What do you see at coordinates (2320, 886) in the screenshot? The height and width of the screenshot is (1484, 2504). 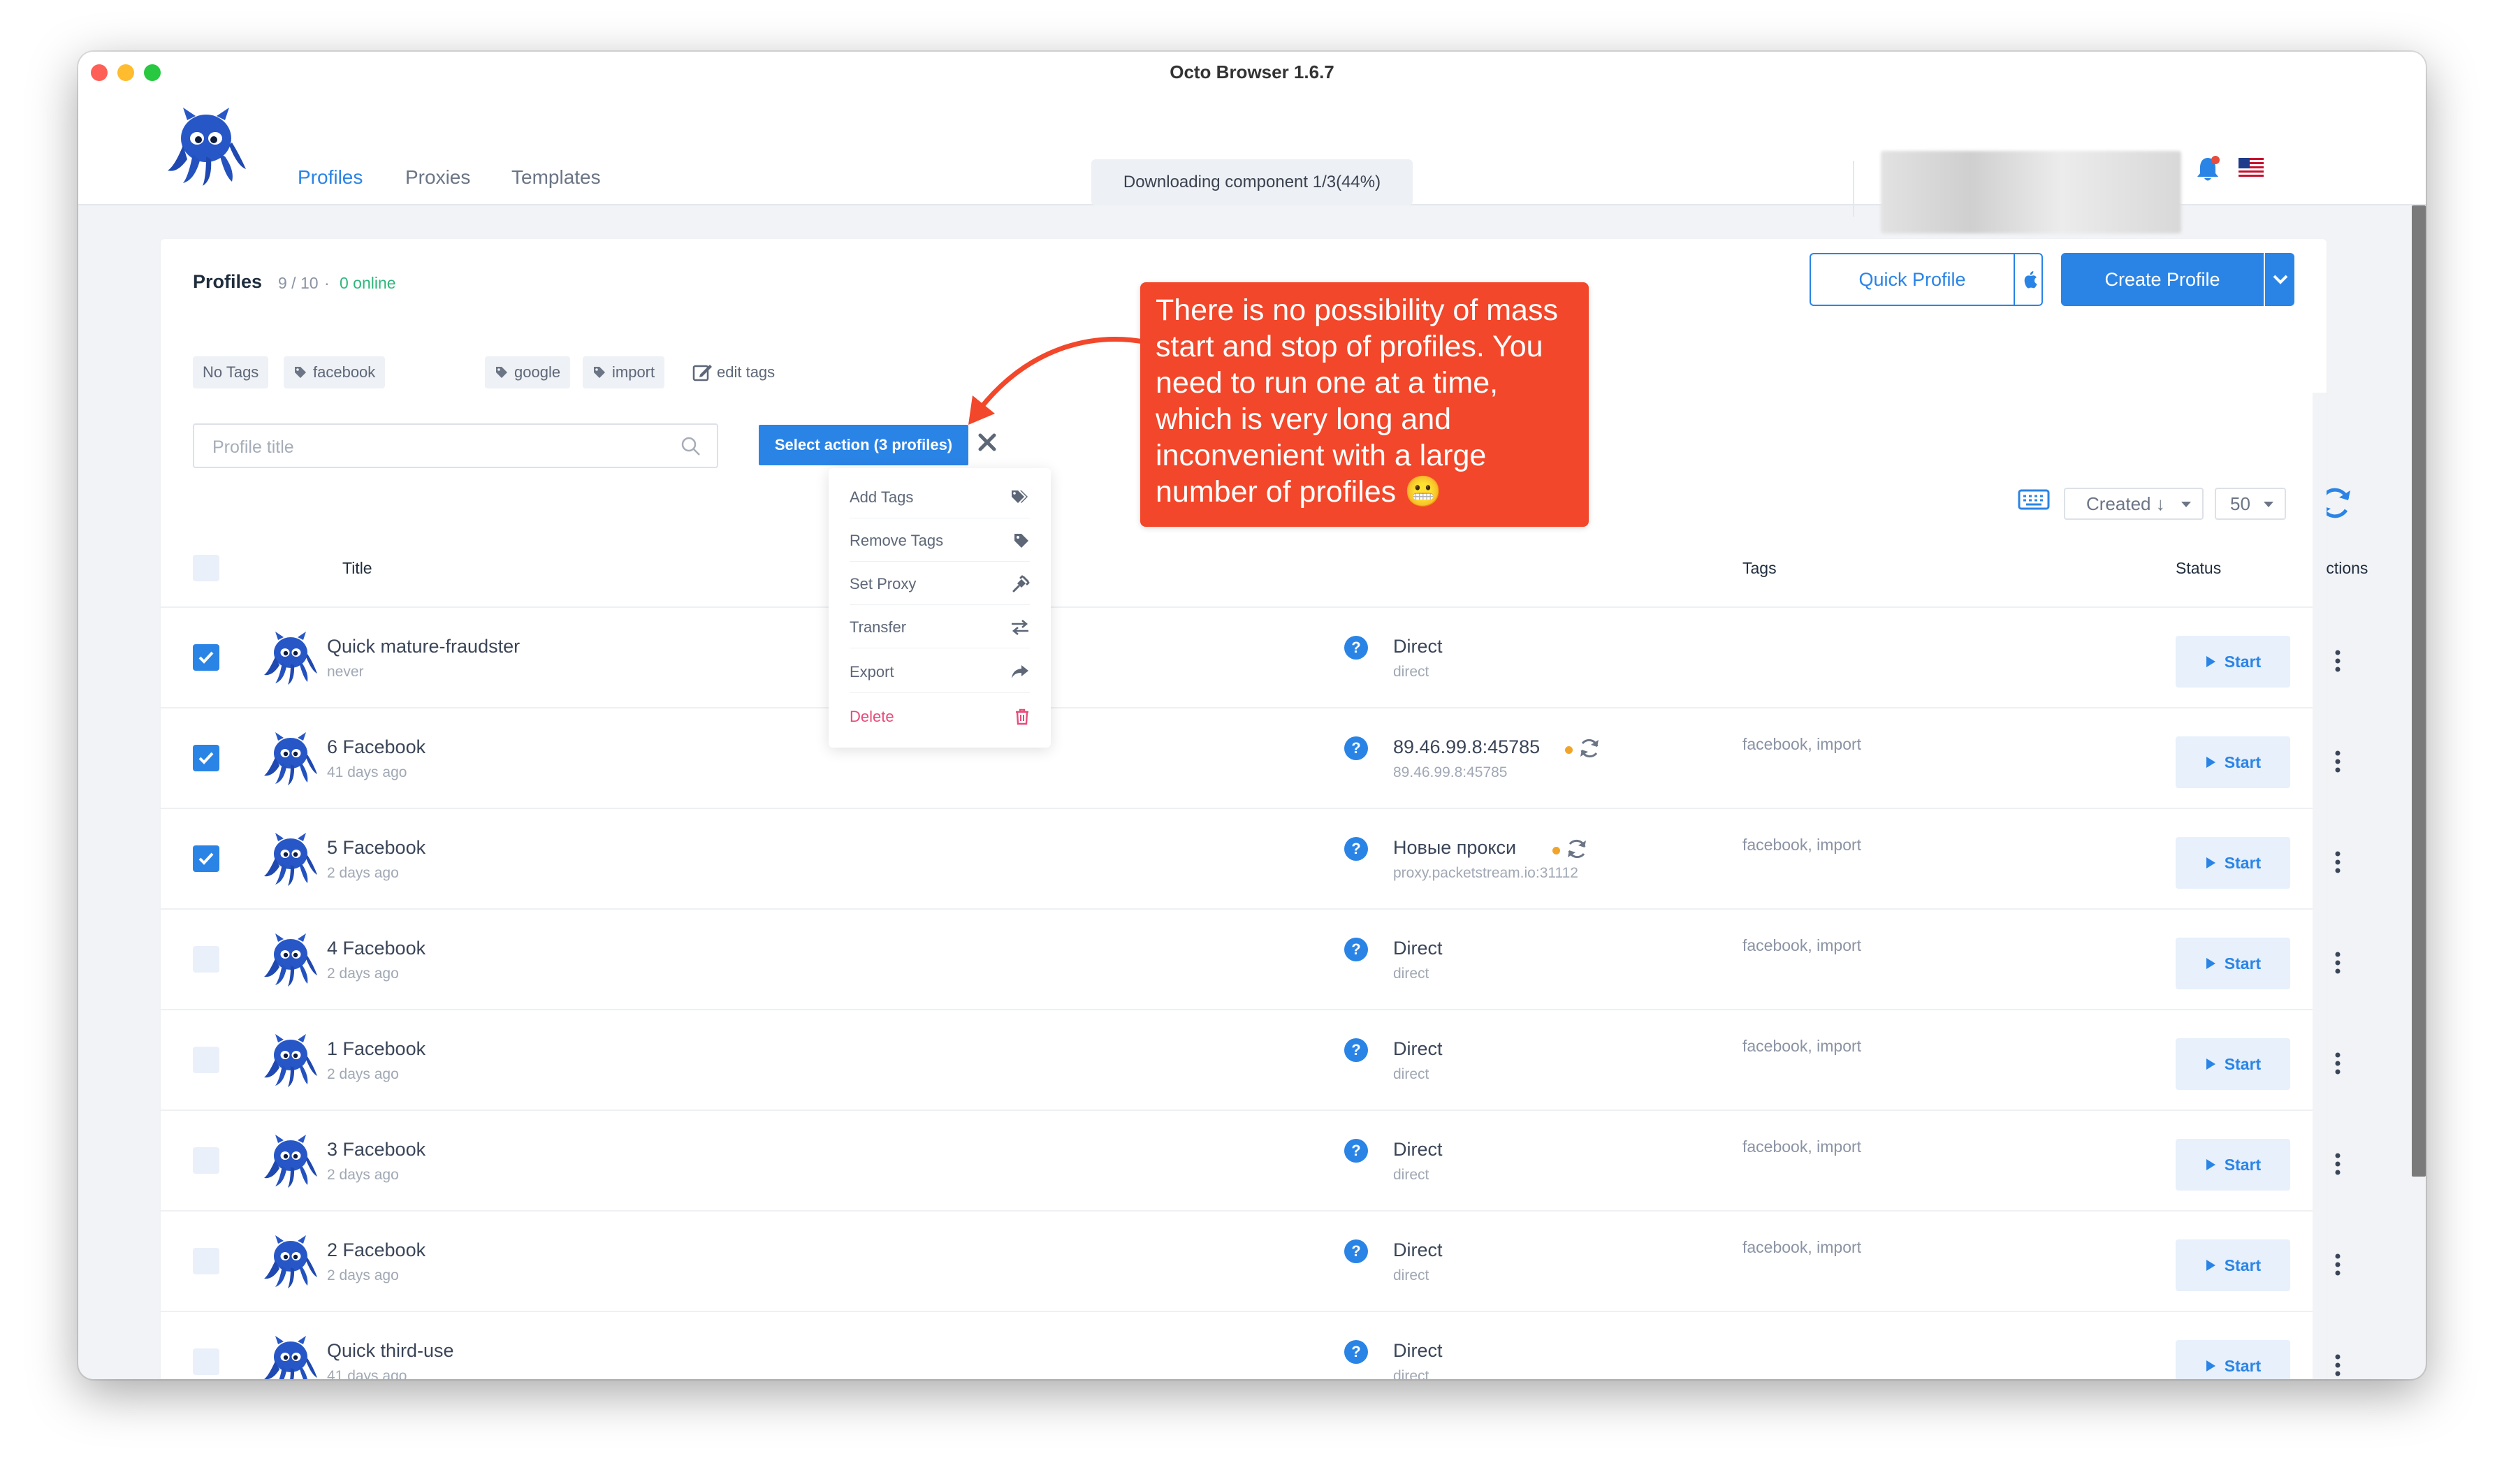 I see `scrollbar-track` at bounding box center [2320, 886].